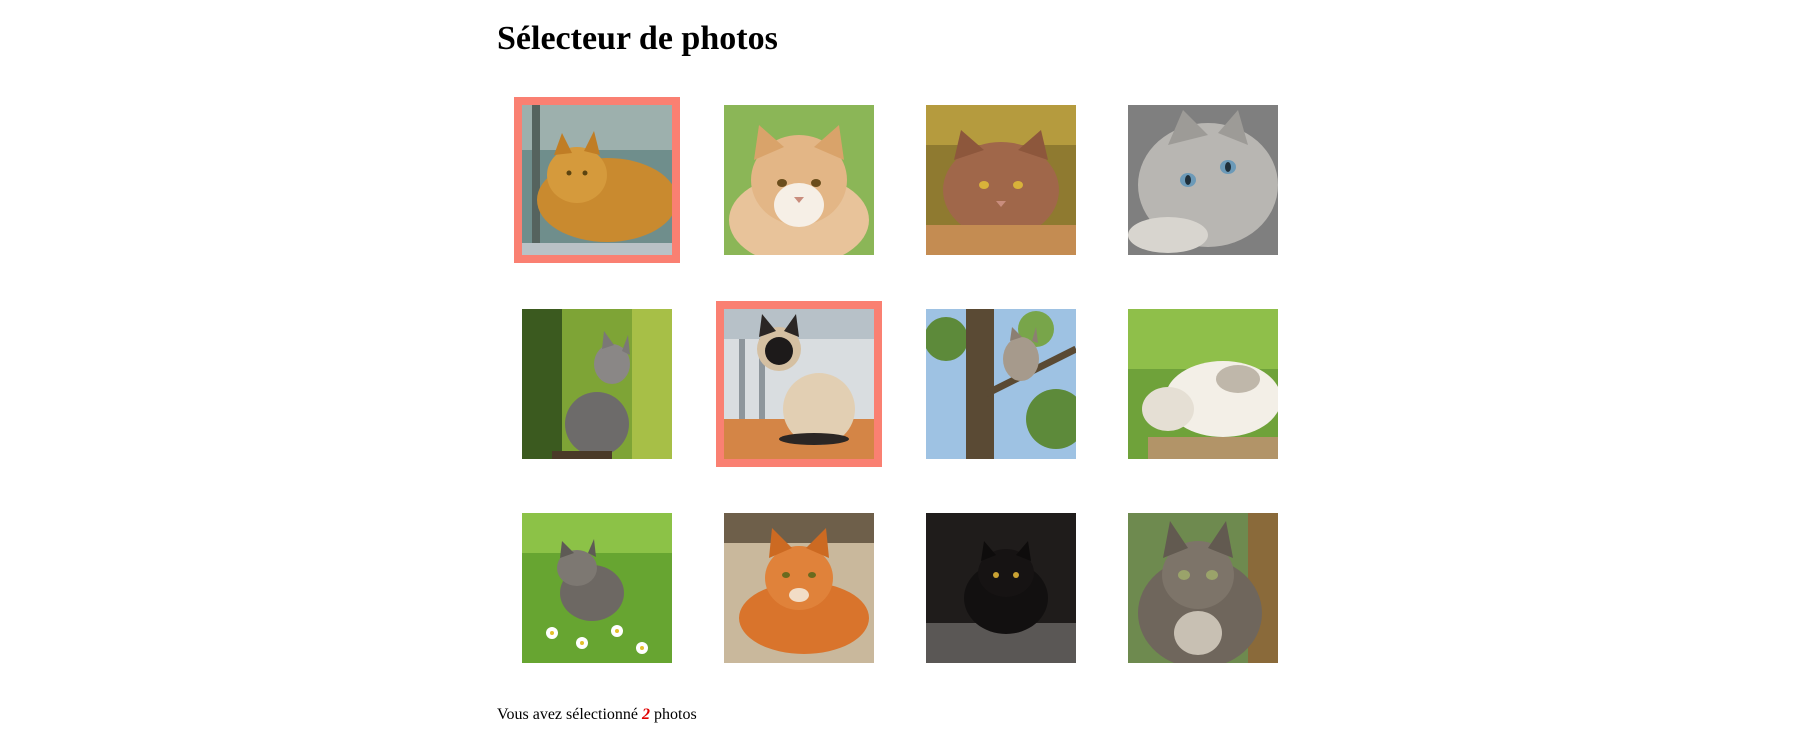  I want to click on status-suffix: photos, so click(673, 714).